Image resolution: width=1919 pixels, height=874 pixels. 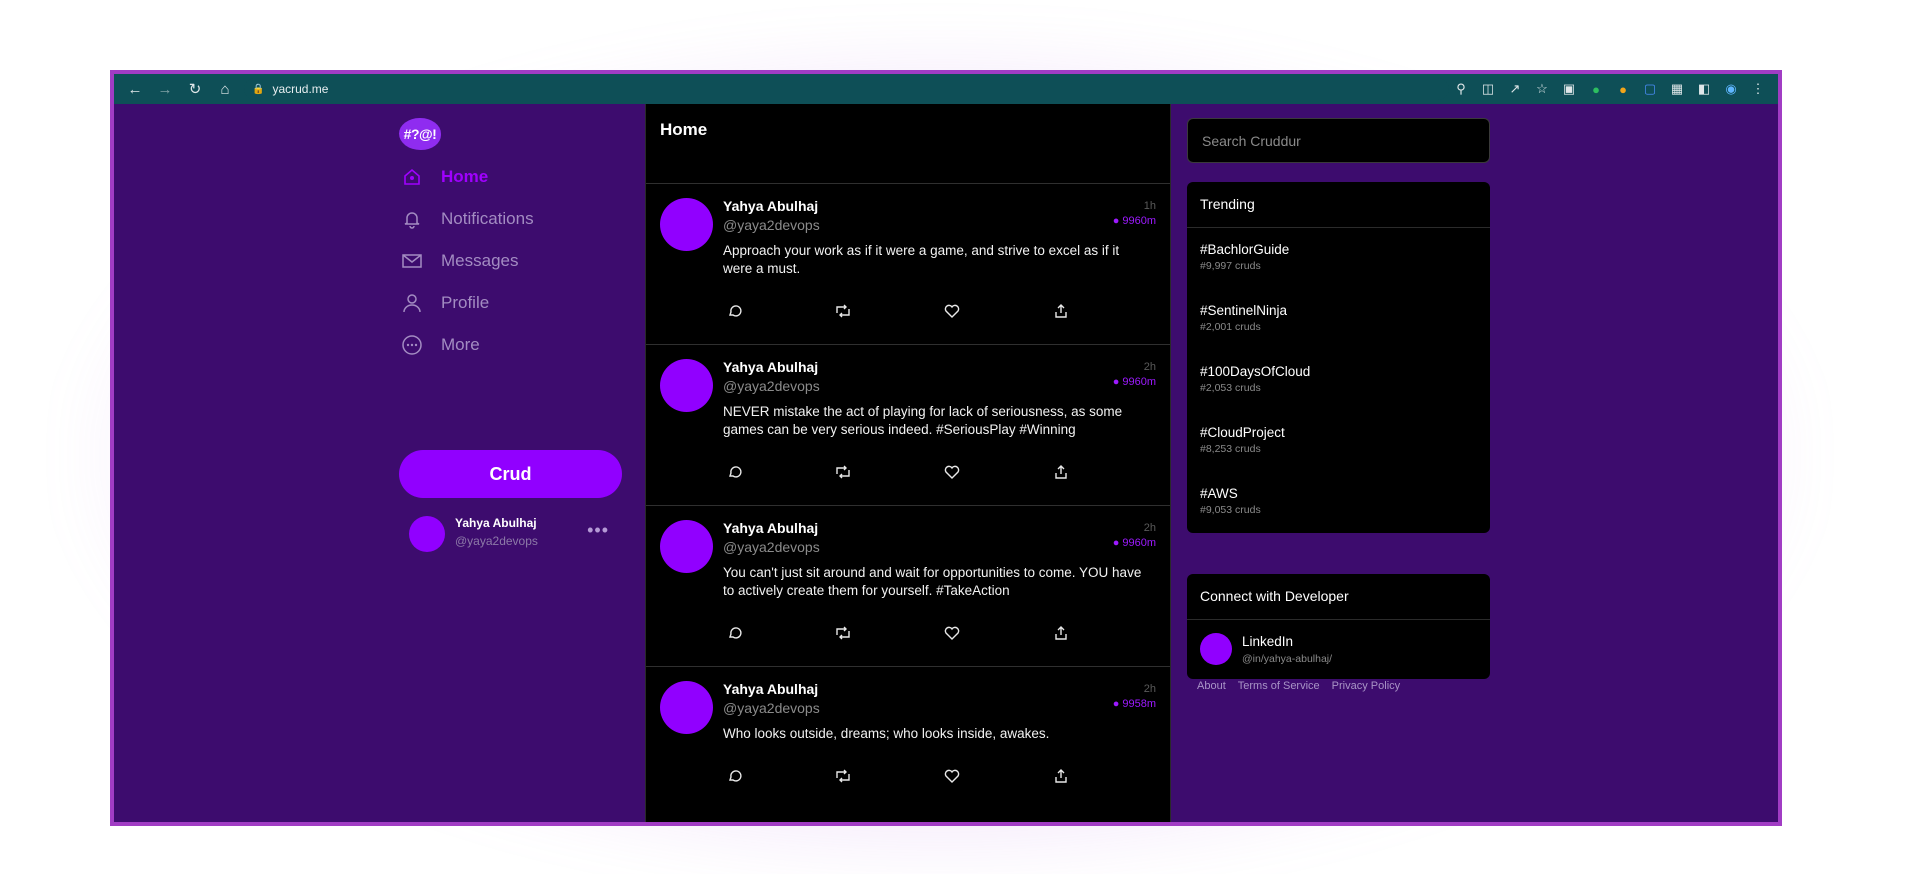 I want to click on sidebar-item-more: More, so click(x=439, y=345).